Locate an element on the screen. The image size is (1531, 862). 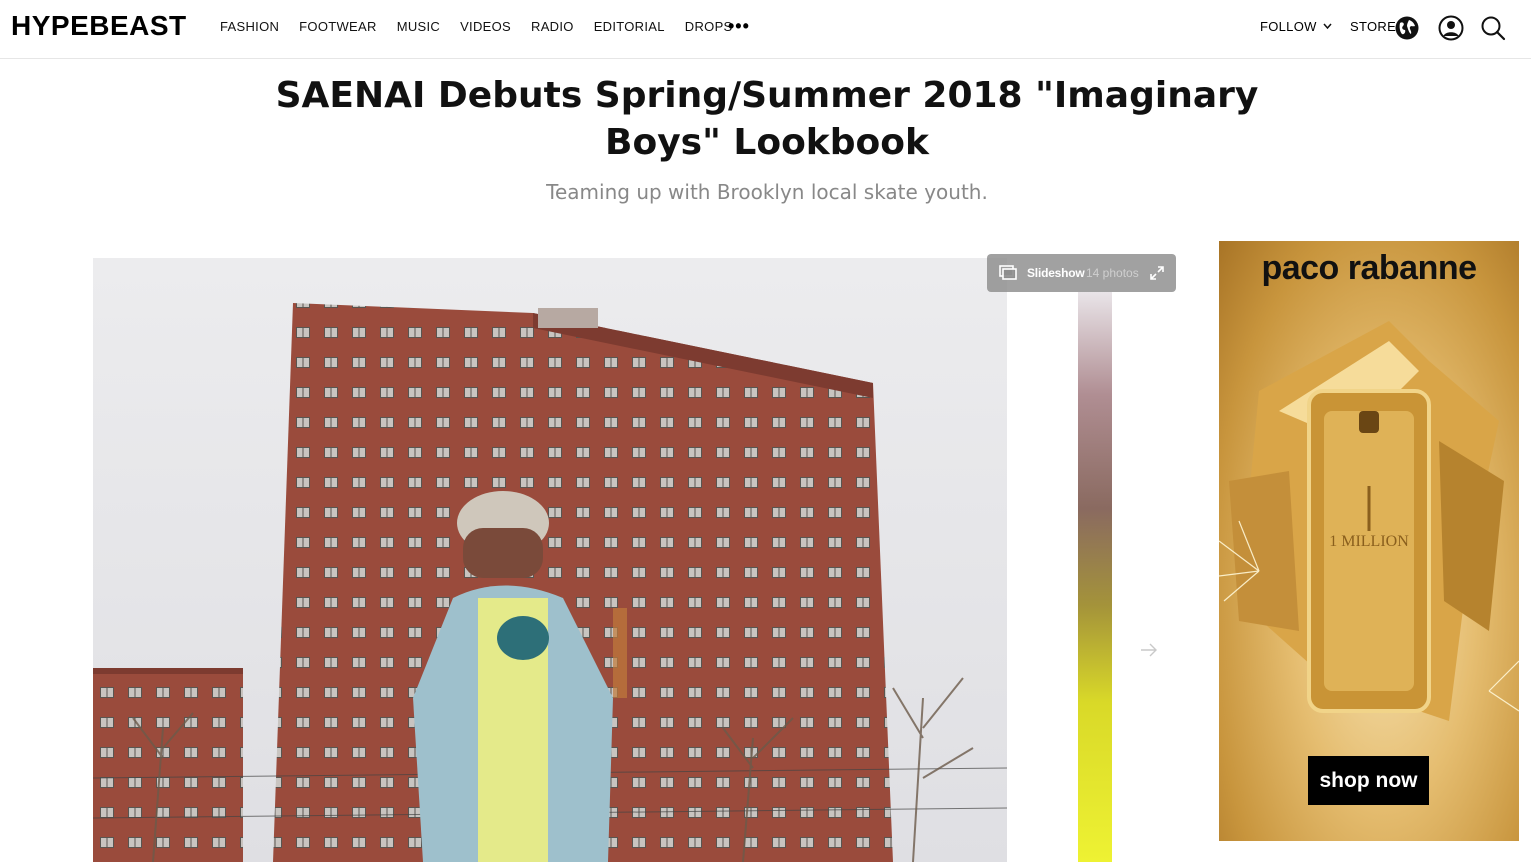
follow-label: FOLLOW is located at coordinates (1288, 26).